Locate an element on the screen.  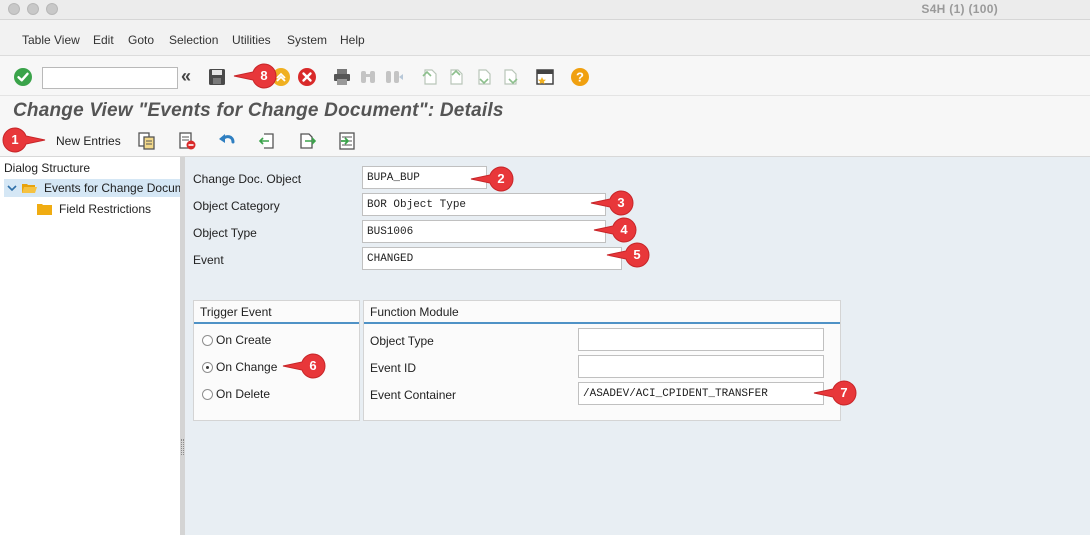
callout-marker-3: 3 is located at coordinates (612, 203).